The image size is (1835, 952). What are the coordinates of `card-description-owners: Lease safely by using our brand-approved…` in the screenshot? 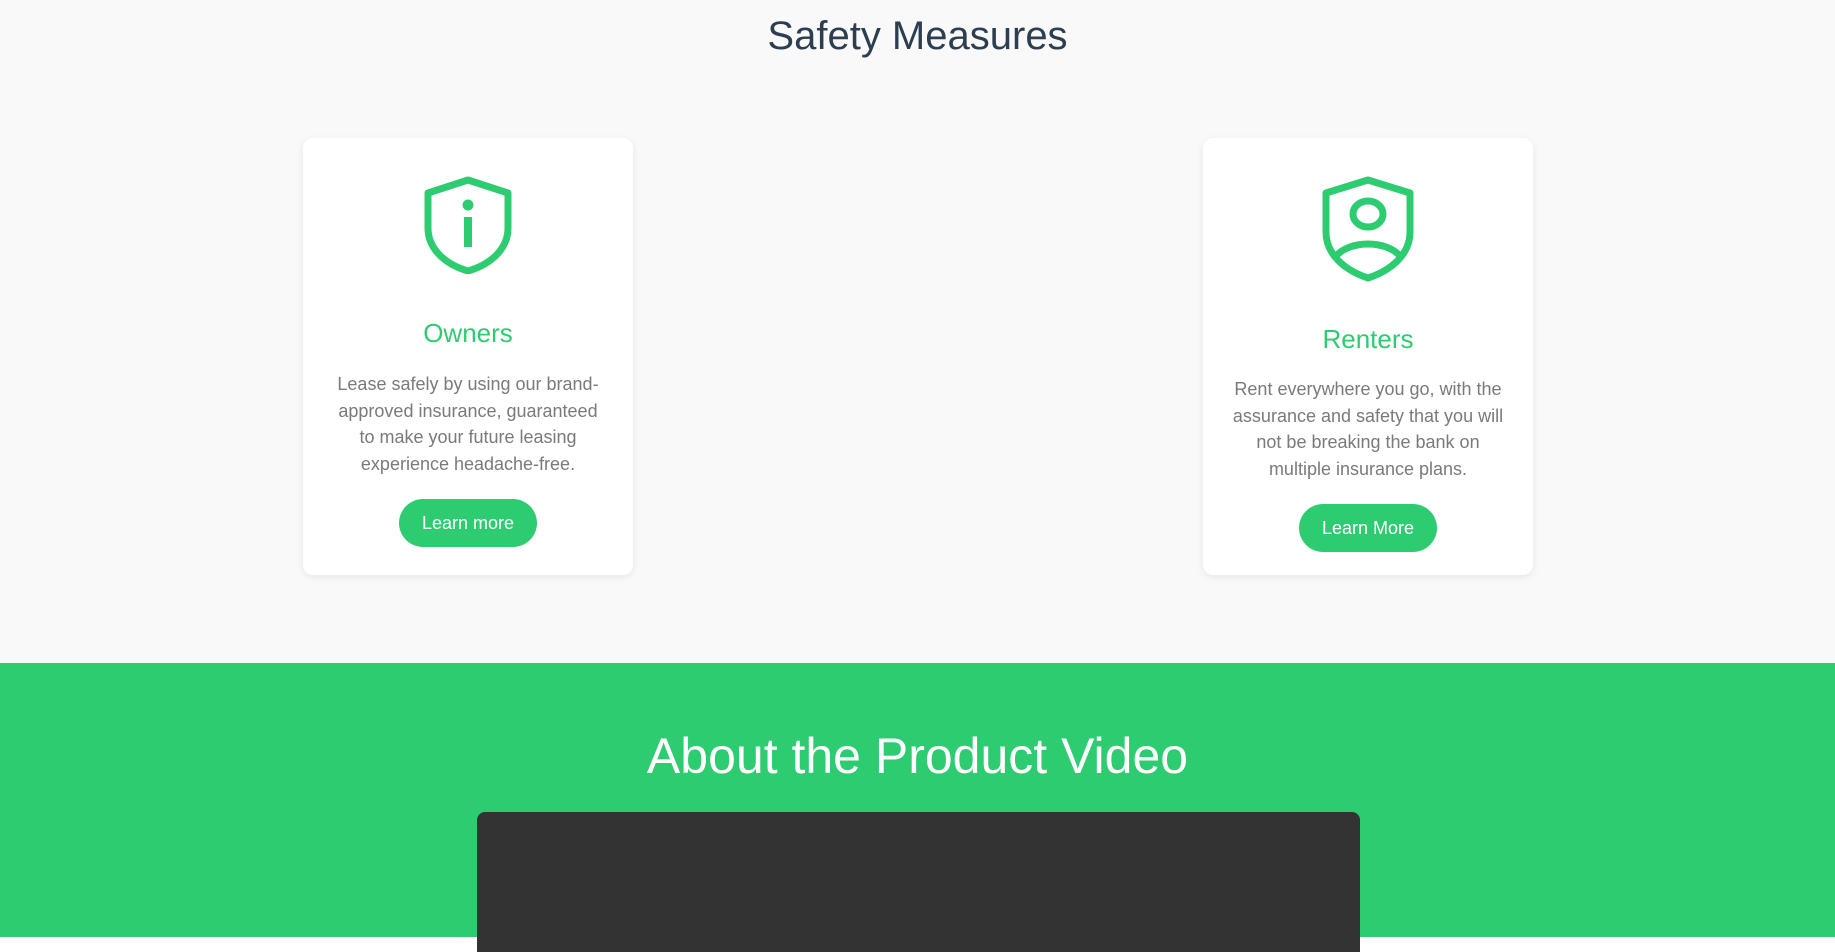 It's located at (468, 424).